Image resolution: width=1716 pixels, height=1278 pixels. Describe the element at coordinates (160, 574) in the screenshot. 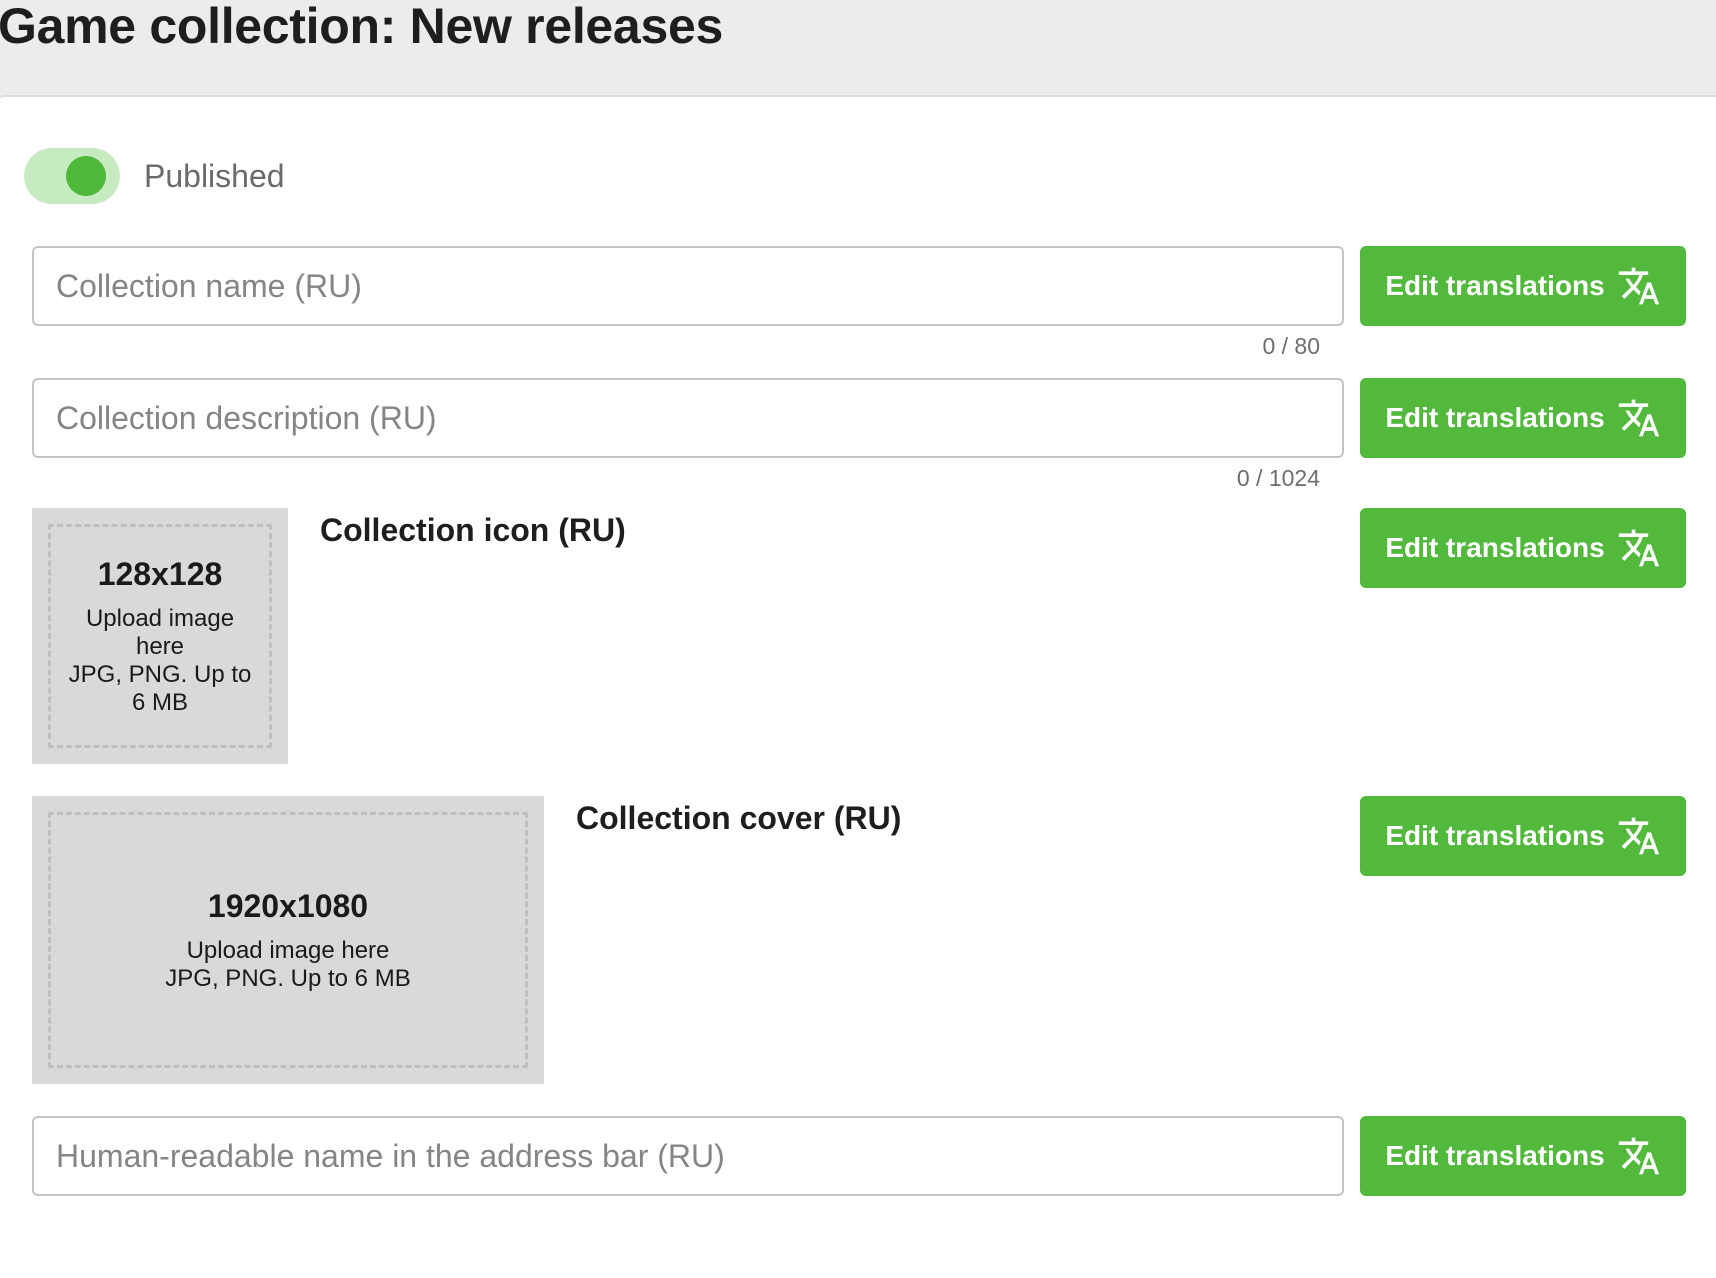

I see `icon-size-label: 128x128` at that location.